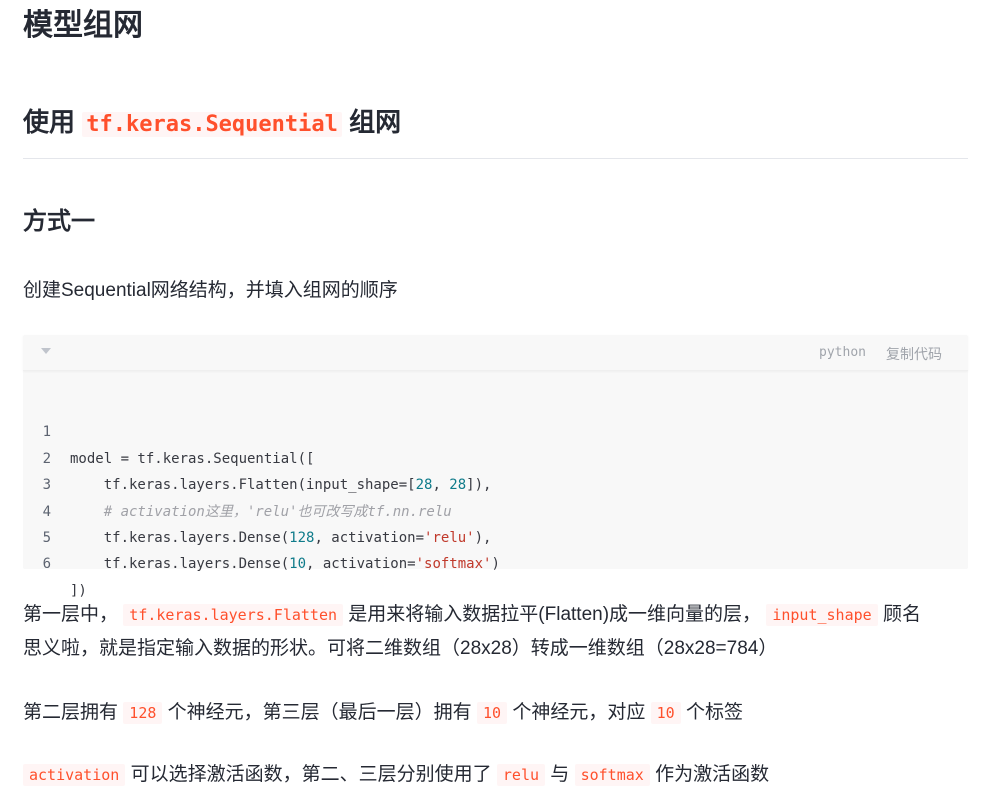 Image resolution: width=991 pixels, height=806 pixels. I want to click on caret-down-icon, so click(46, 351).